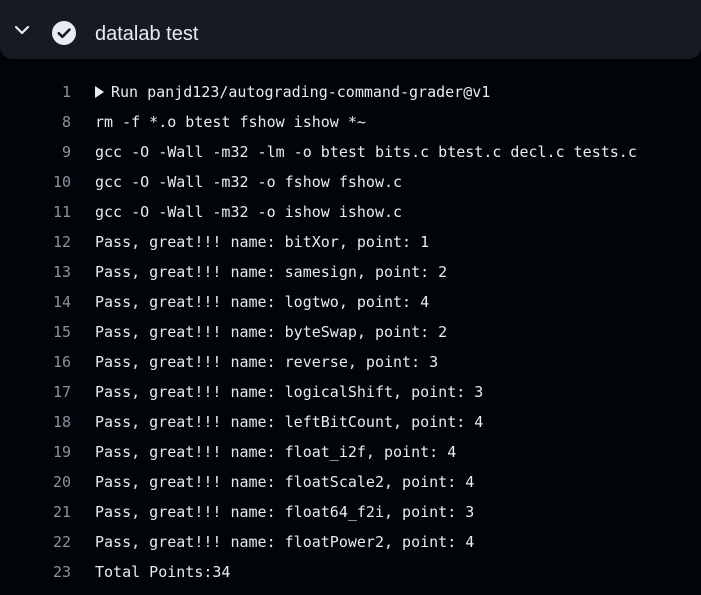  I want to click on line-number: 14, so click(35, 302).